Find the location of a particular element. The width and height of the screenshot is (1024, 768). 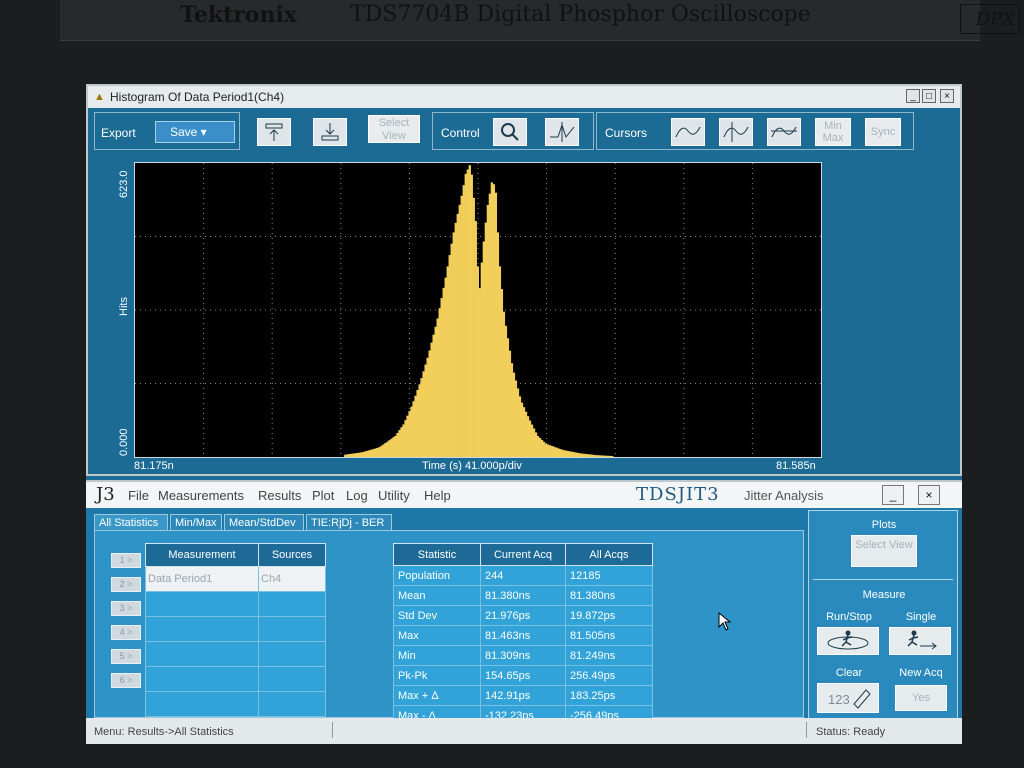

all-cell: 81.505ns is located at coordinates (609, 635).